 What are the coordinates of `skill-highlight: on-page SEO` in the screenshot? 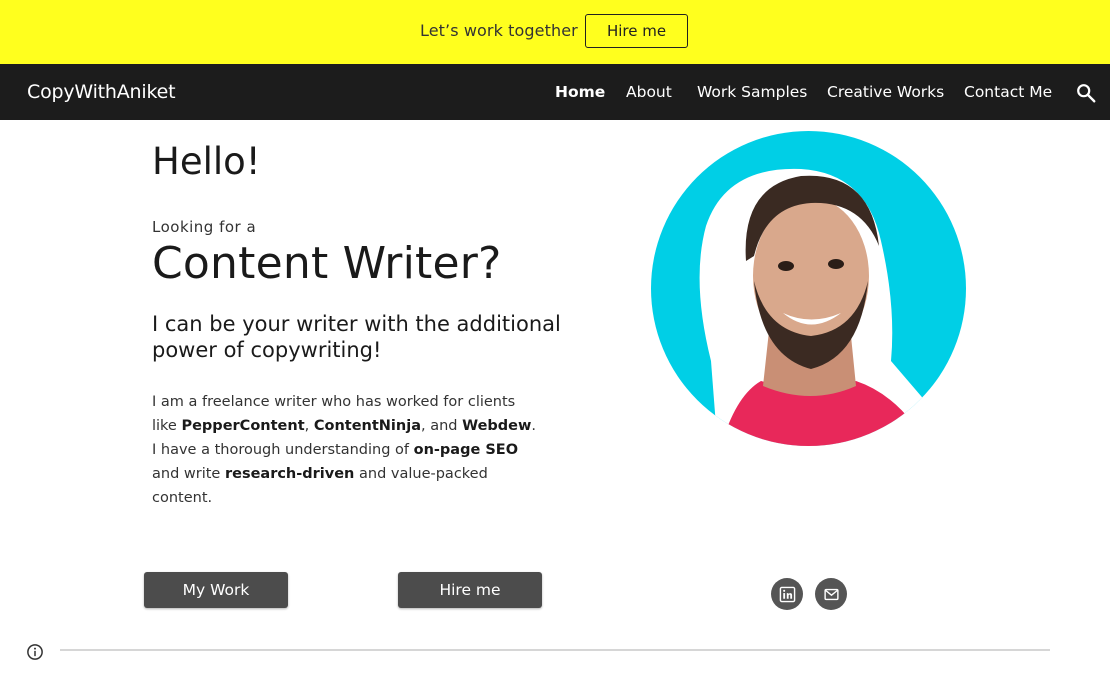 It's located at (466, 450).